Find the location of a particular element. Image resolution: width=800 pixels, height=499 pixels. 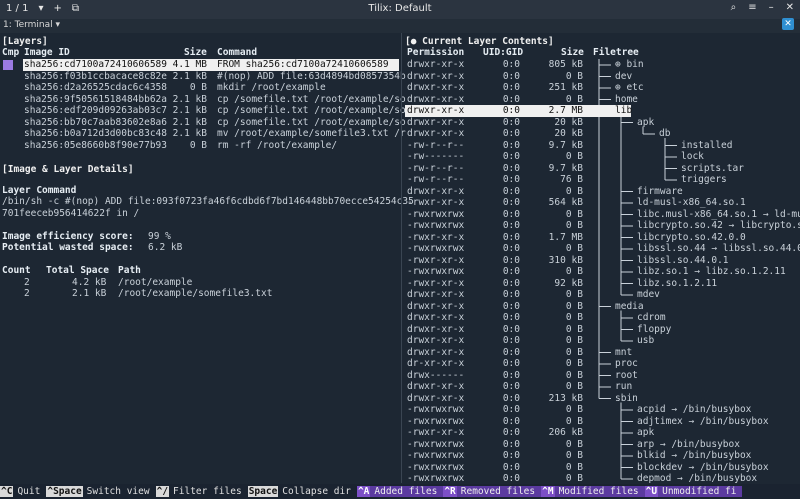

file-row: drwxr-xr-x 0:0 0 Bmdev is located at coordinates (602, 295).